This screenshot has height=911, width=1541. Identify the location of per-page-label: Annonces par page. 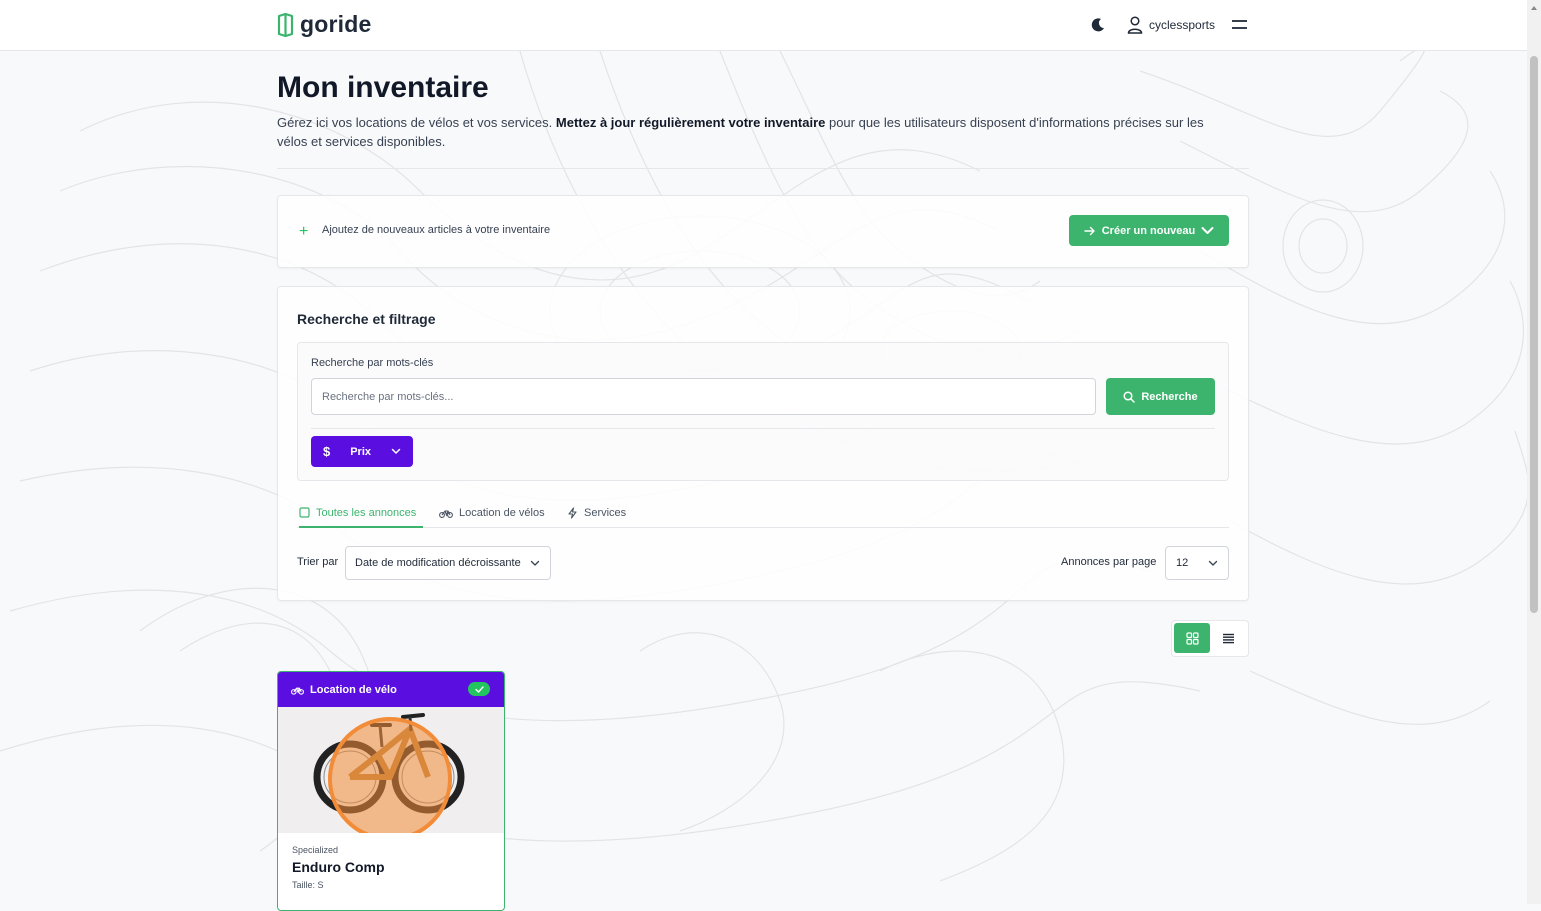
(1109, 562).